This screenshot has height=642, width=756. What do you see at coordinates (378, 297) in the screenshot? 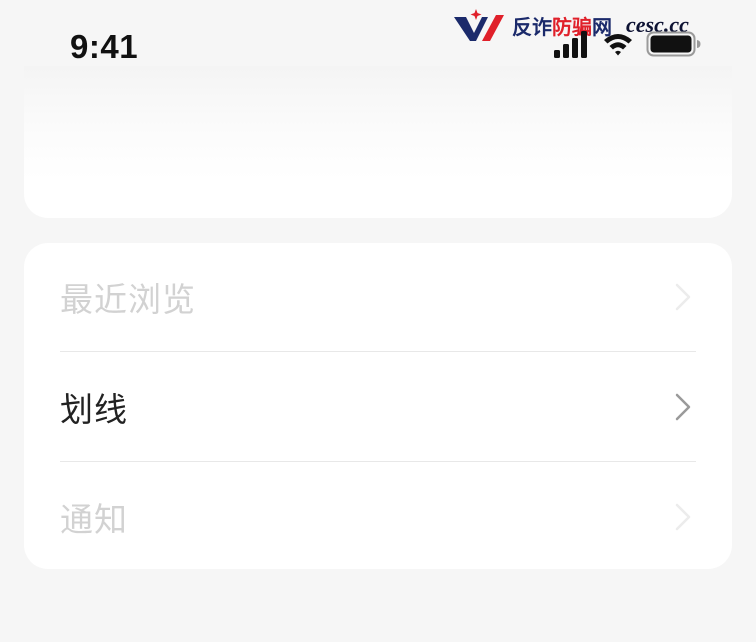
I see `menu-item-recent-views: 最近浏览` at bounding box center [378, 297].